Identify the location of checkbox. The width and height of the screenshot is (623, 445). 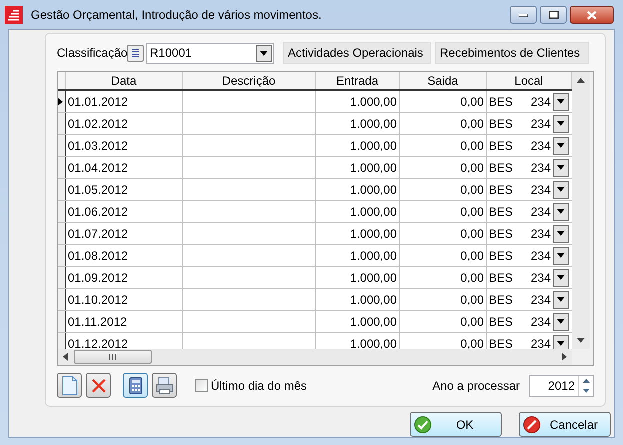
(201, 385).